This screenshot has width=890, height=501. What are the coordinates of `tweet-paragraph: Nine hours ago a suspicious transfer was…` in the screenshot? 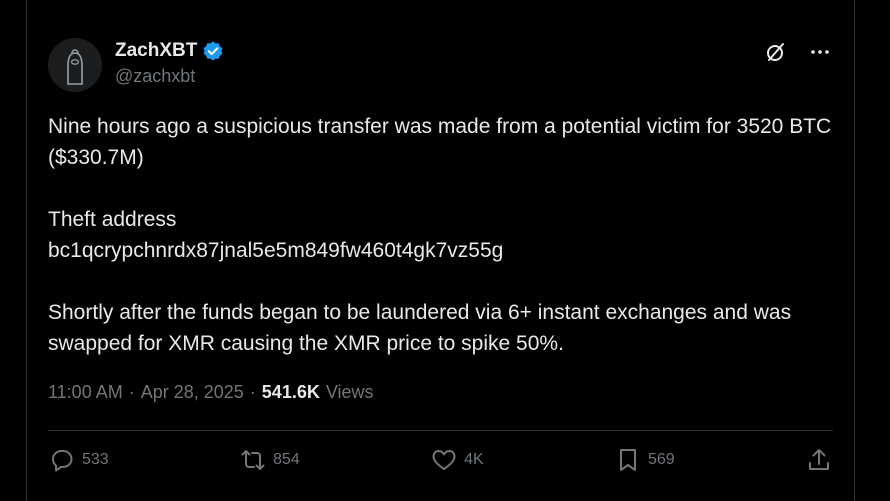 It's located at (440, 142).